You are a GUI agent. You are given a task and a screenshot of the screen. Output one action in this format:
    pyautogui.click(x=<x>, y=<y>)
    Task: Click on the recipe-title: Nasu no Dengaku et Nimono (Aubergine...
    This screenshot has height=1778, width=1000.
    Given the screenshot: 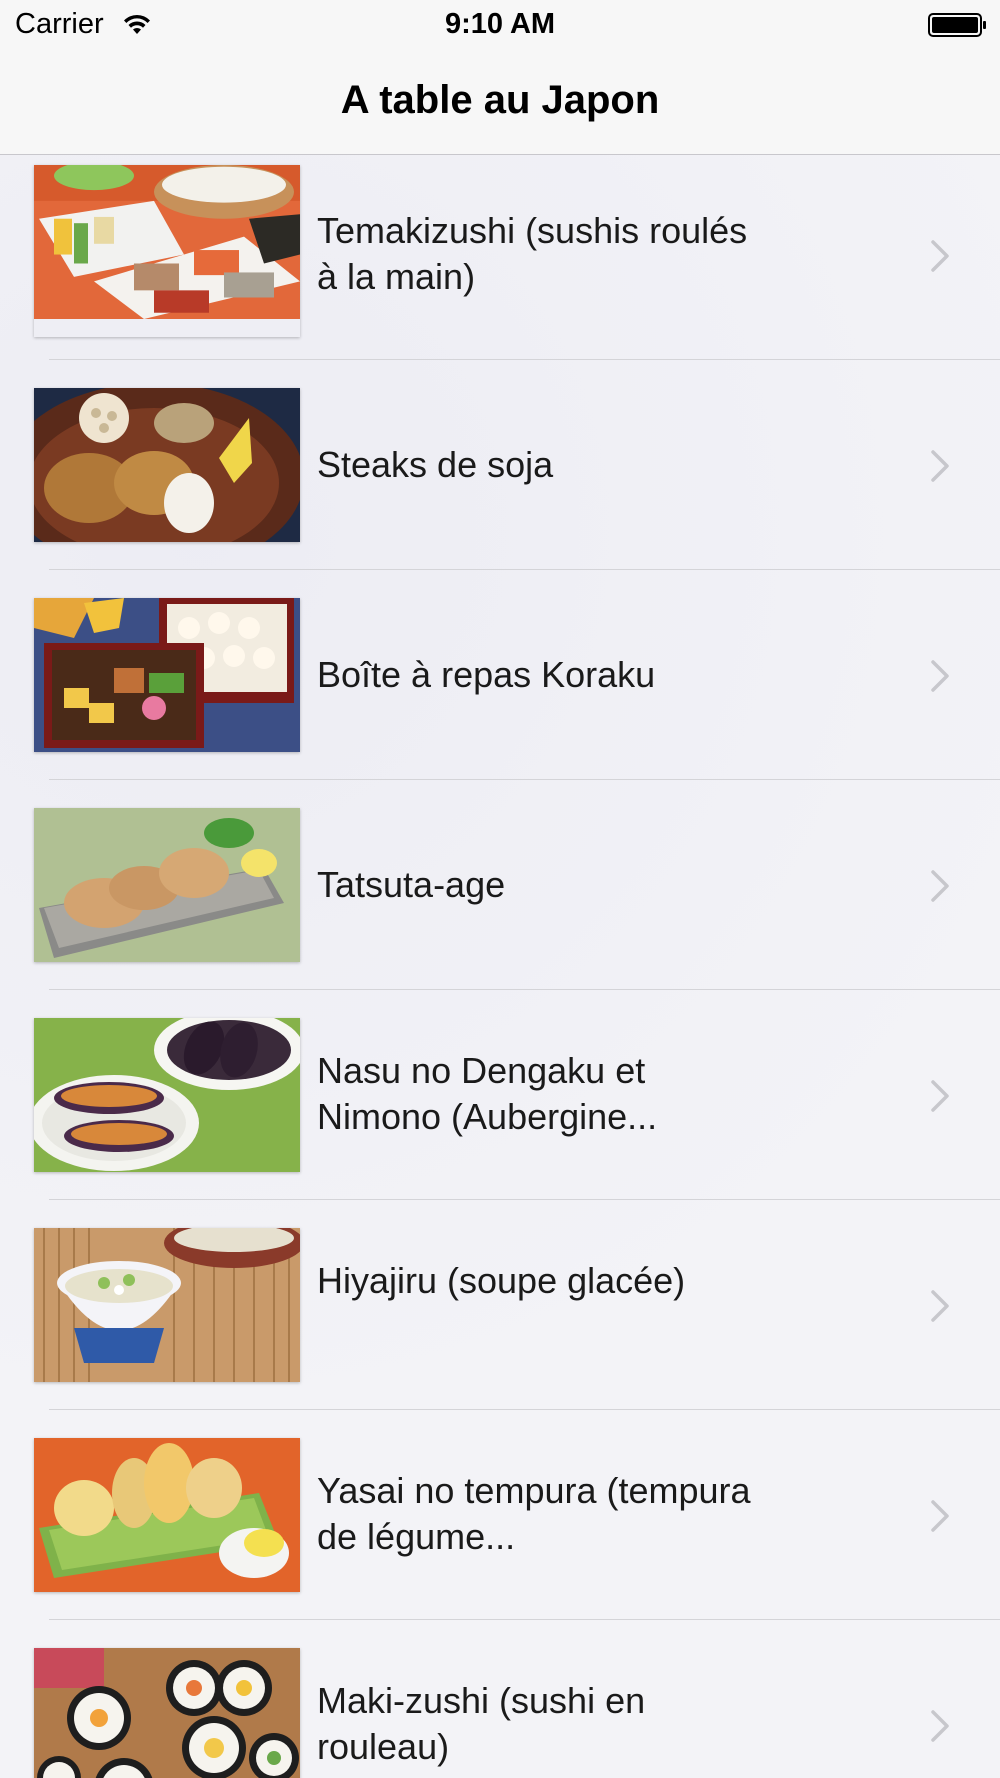 What is the action you would take?
    pyautogui.click(x=487, y=1093)
    